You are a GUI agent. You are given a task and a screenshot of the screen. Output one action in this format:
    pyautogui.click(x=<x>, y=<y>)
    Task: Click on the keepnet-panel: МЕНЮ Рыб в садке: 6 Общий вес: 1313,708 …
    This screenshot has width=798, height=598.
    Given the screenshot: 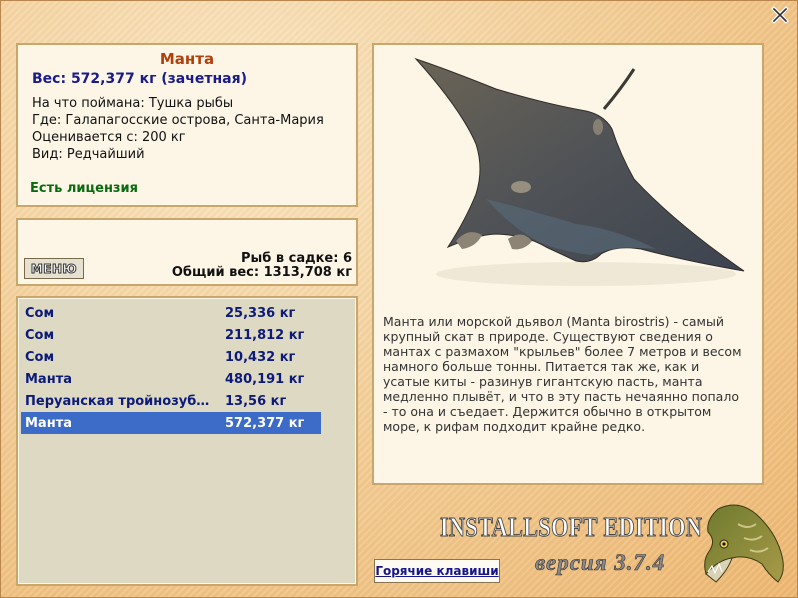 What is the action you would take?
    pyautogui.click(x=187, y=252)
    